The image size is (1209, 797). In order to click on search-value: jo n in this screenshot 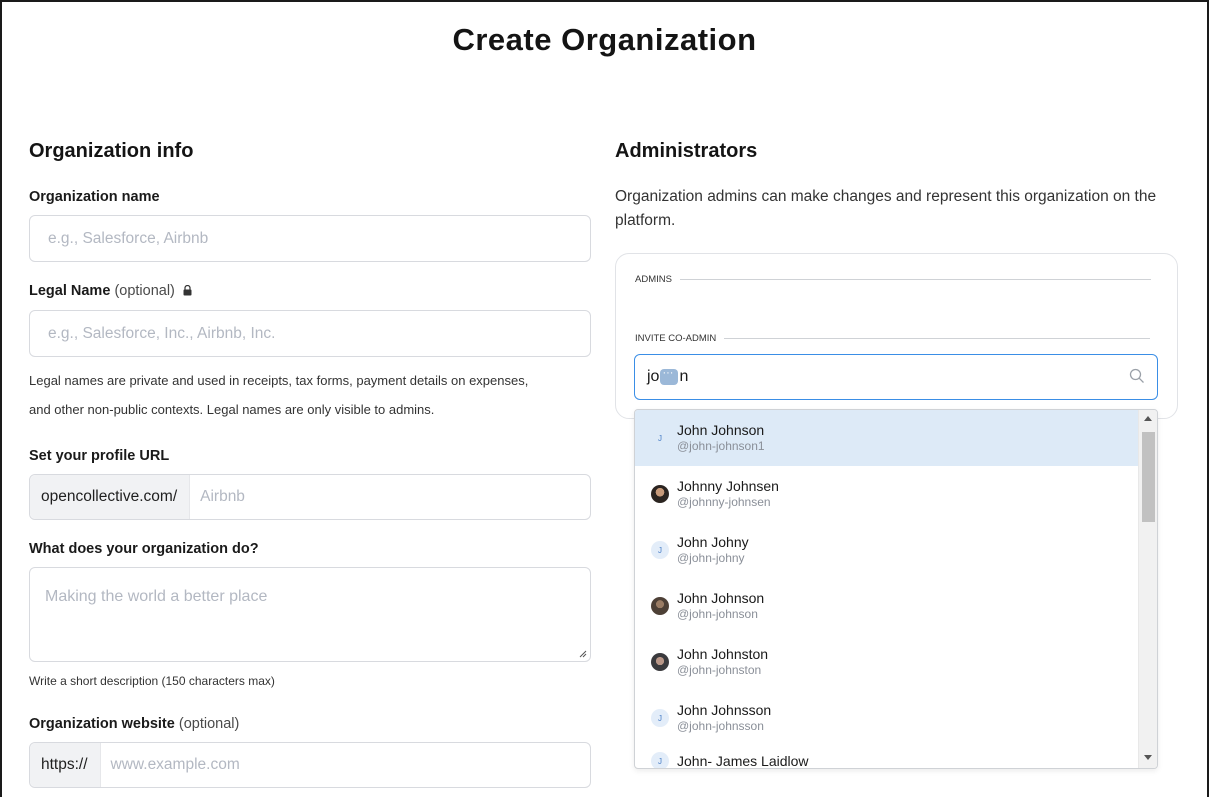, I will do `click(662, 376)`.